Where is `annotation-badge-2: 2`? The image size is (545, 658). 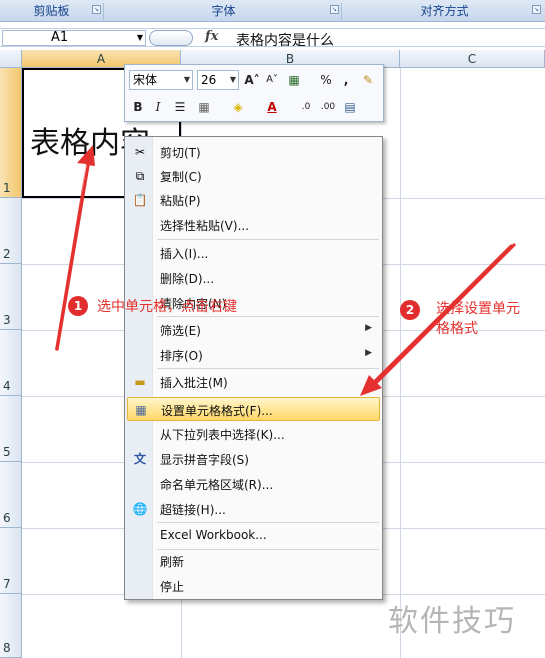 annotation-badge-2: 2 is located at coordinates (410, 310).